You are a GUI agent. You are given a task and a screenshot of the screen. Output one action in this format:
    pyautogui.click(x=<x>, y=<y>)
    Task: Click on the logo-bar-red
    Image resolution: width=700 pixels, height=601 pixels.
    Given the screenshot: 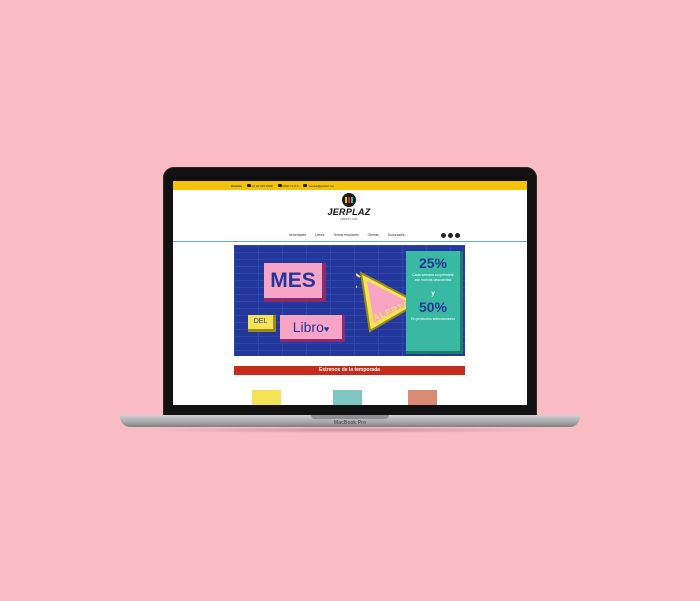 What is the action you would take?
    pyautogui.click(x=349, y=200)
    